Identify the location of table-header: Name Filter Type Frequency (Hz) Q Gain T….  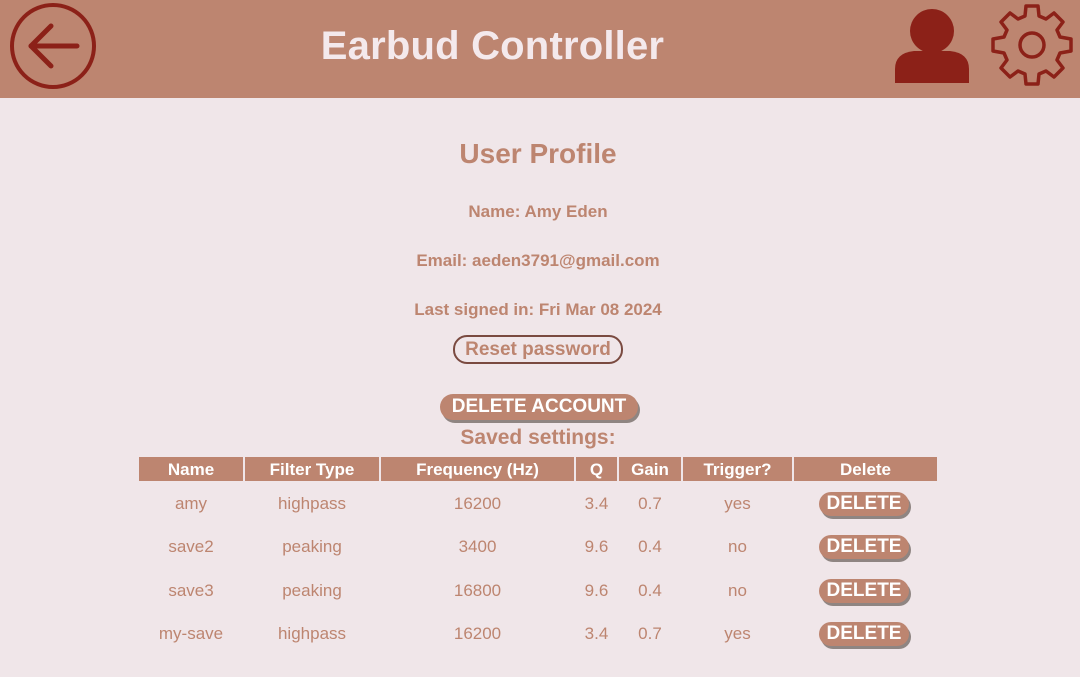
(538, 469).